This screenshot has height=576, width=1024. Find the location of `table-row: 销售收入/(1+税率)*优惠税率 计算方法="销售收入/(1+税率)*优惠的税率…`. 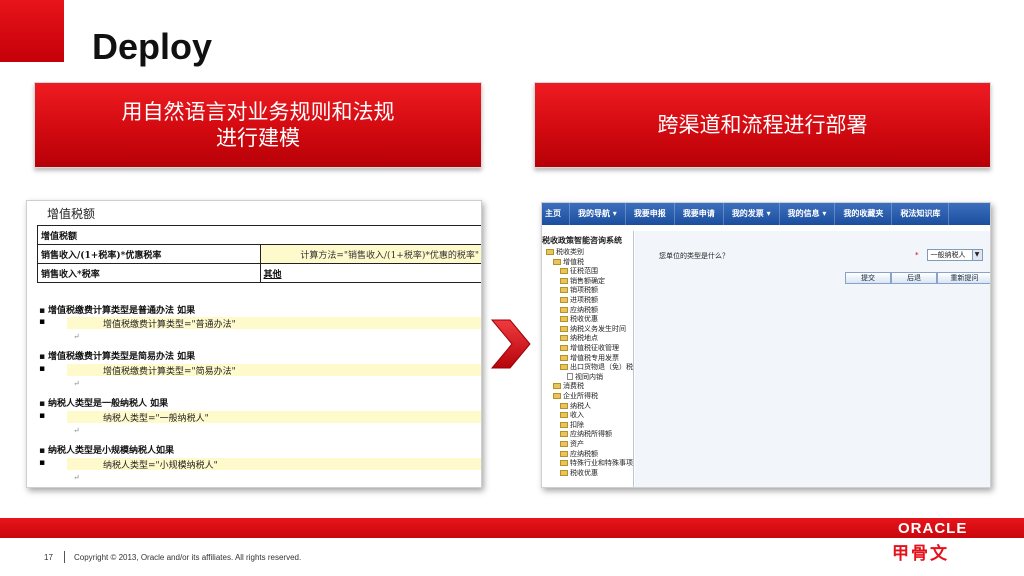

table-row: 销售收入/(1+税率)*优惠税率 计算方法="销售收入/(1+税率)*优惠的税率… is located at coordinates (259, 254).